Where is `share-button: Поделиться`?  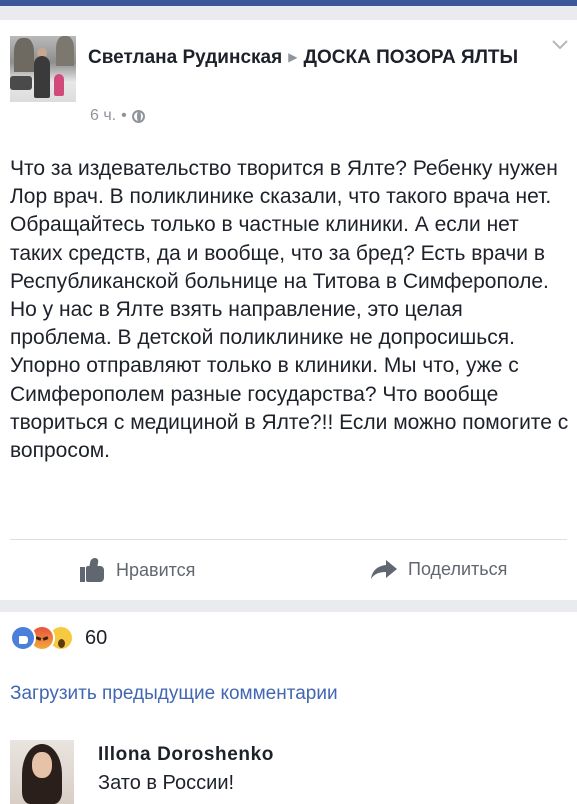
share-button: Поделиться is located at coordinates (438, 569).